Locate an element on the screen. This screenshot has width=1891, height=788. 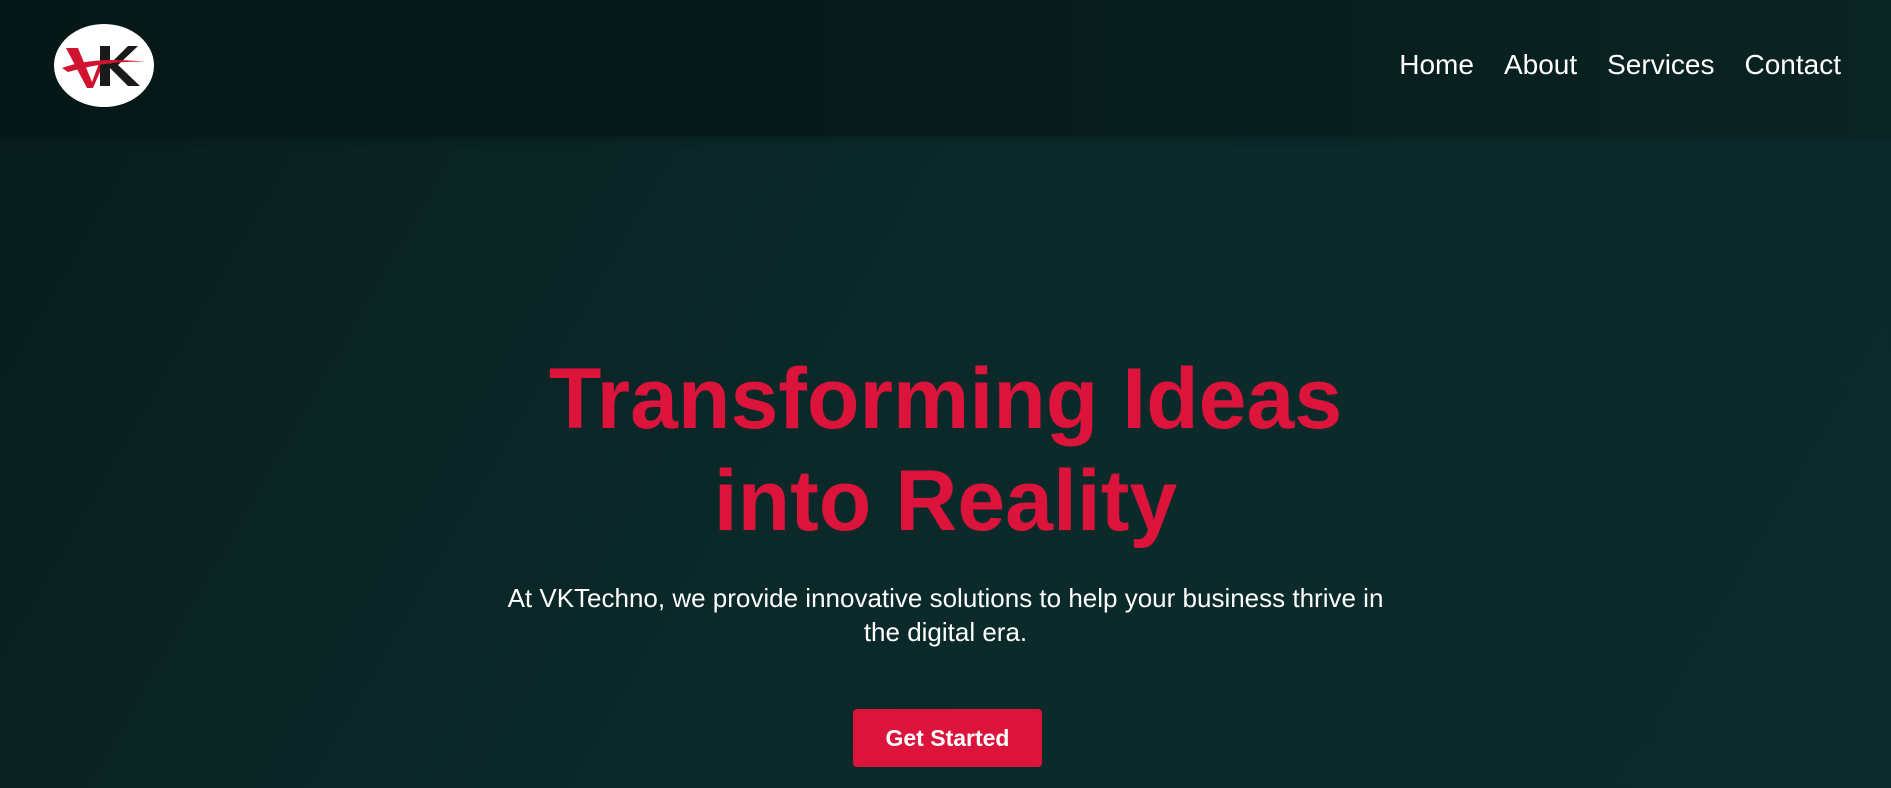
nav-item-services: Services is located at coordinates (1660, 65).